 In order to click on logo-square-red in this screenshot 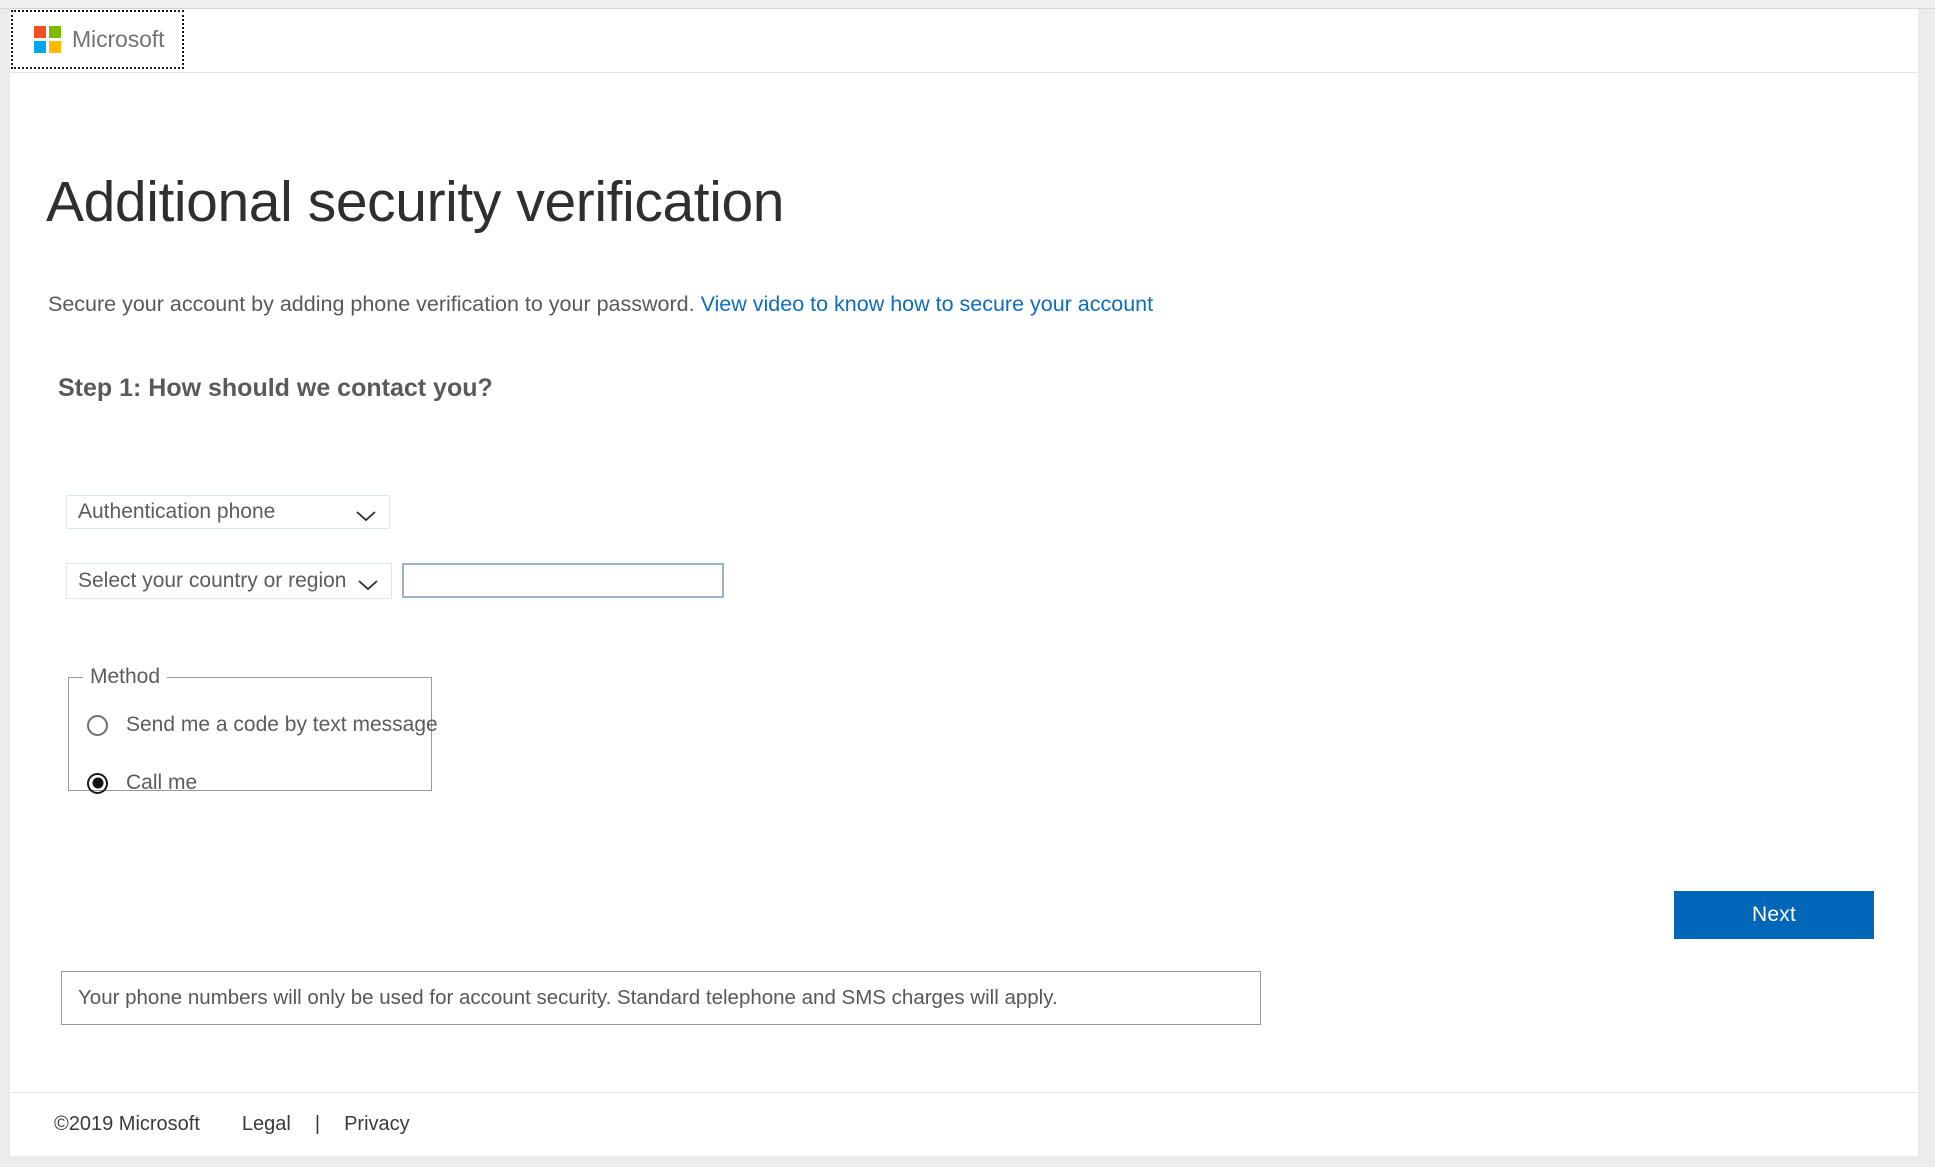, I will do `click(40, 32)`.